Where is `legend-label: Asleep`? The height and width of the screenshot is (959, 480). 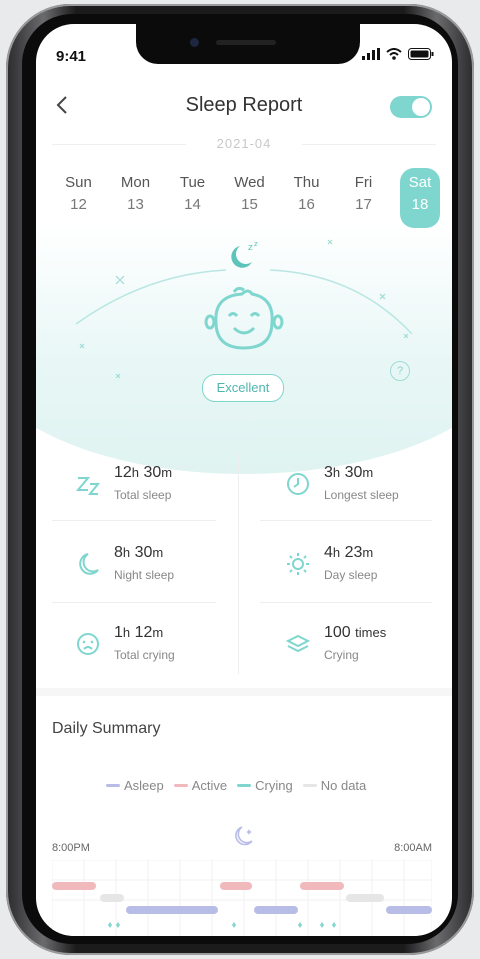
legend-label: Asleep is located at coordinates (144, 785).